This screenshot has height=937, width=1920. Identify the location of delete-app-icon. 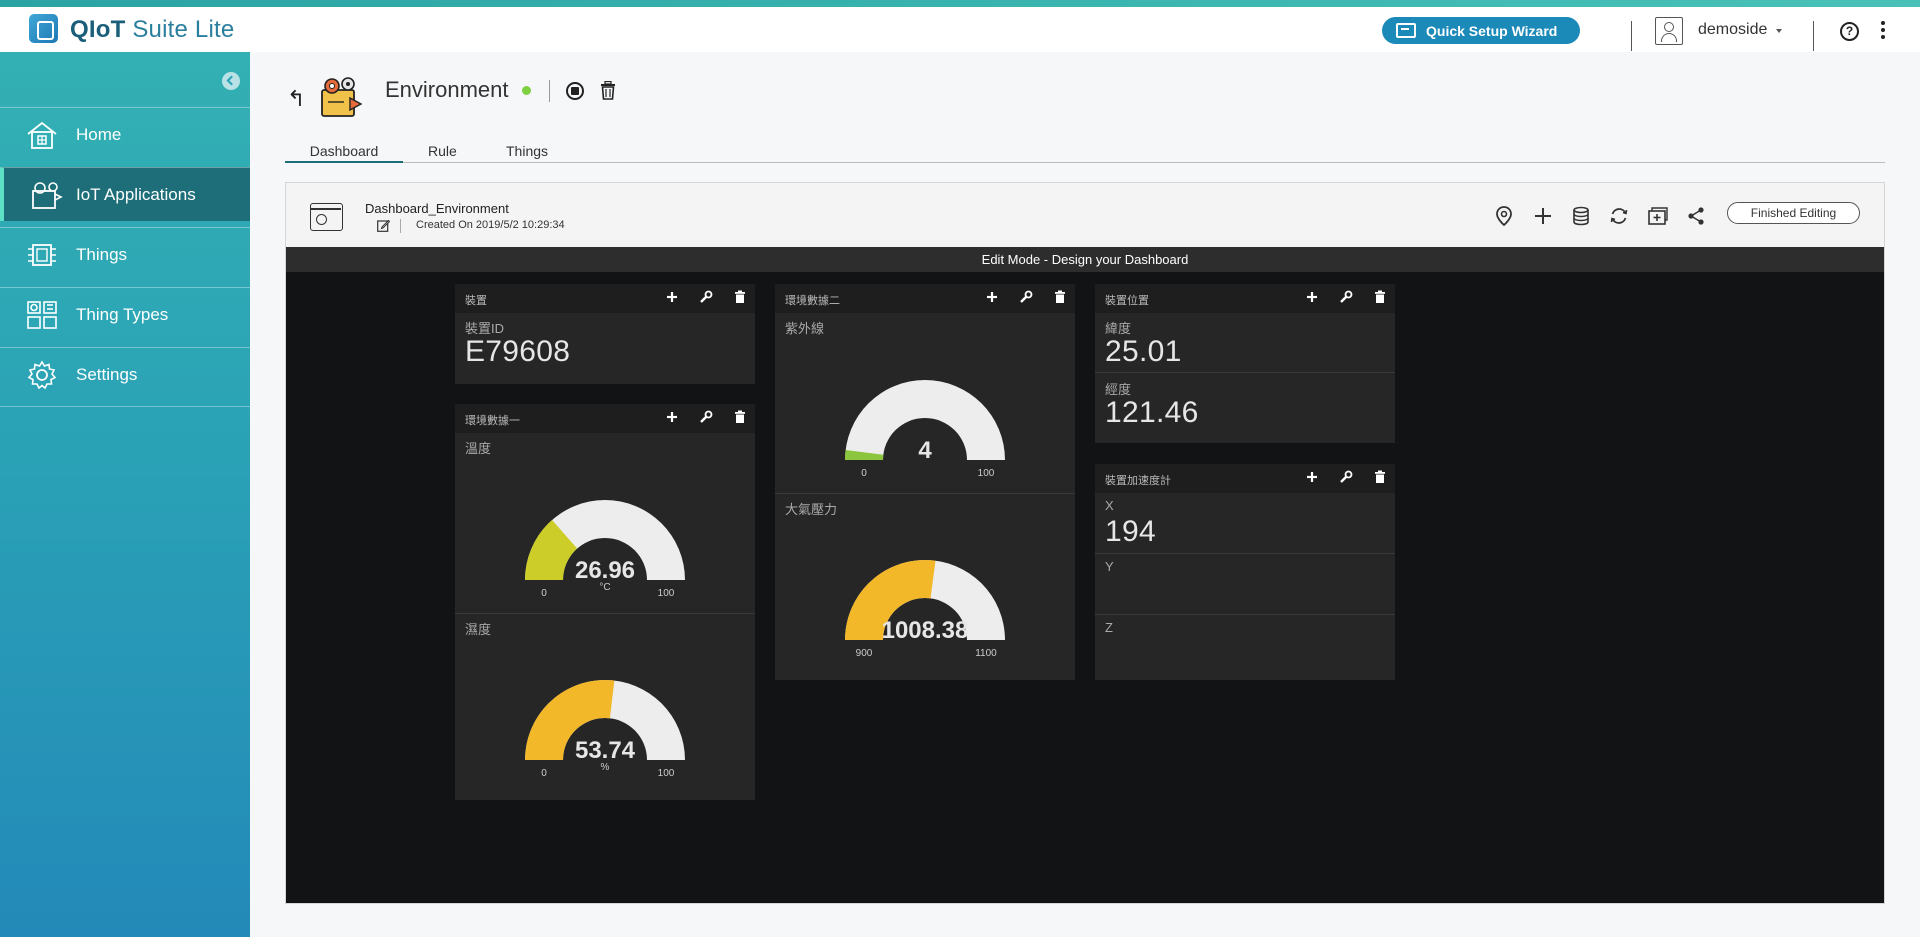
(608, 90).